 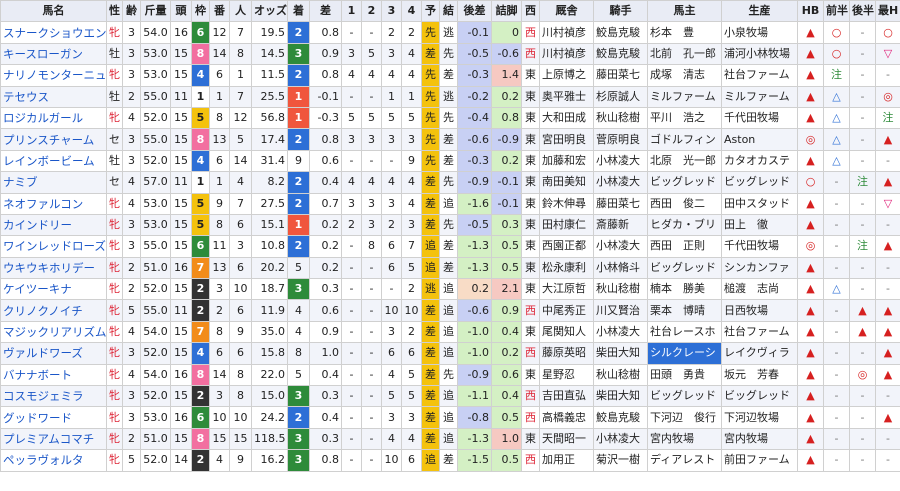 What do you see at coordinates (430, 96) in the screenshot?
I see `prediction-cell: 先` at bounding box center [430, 96].